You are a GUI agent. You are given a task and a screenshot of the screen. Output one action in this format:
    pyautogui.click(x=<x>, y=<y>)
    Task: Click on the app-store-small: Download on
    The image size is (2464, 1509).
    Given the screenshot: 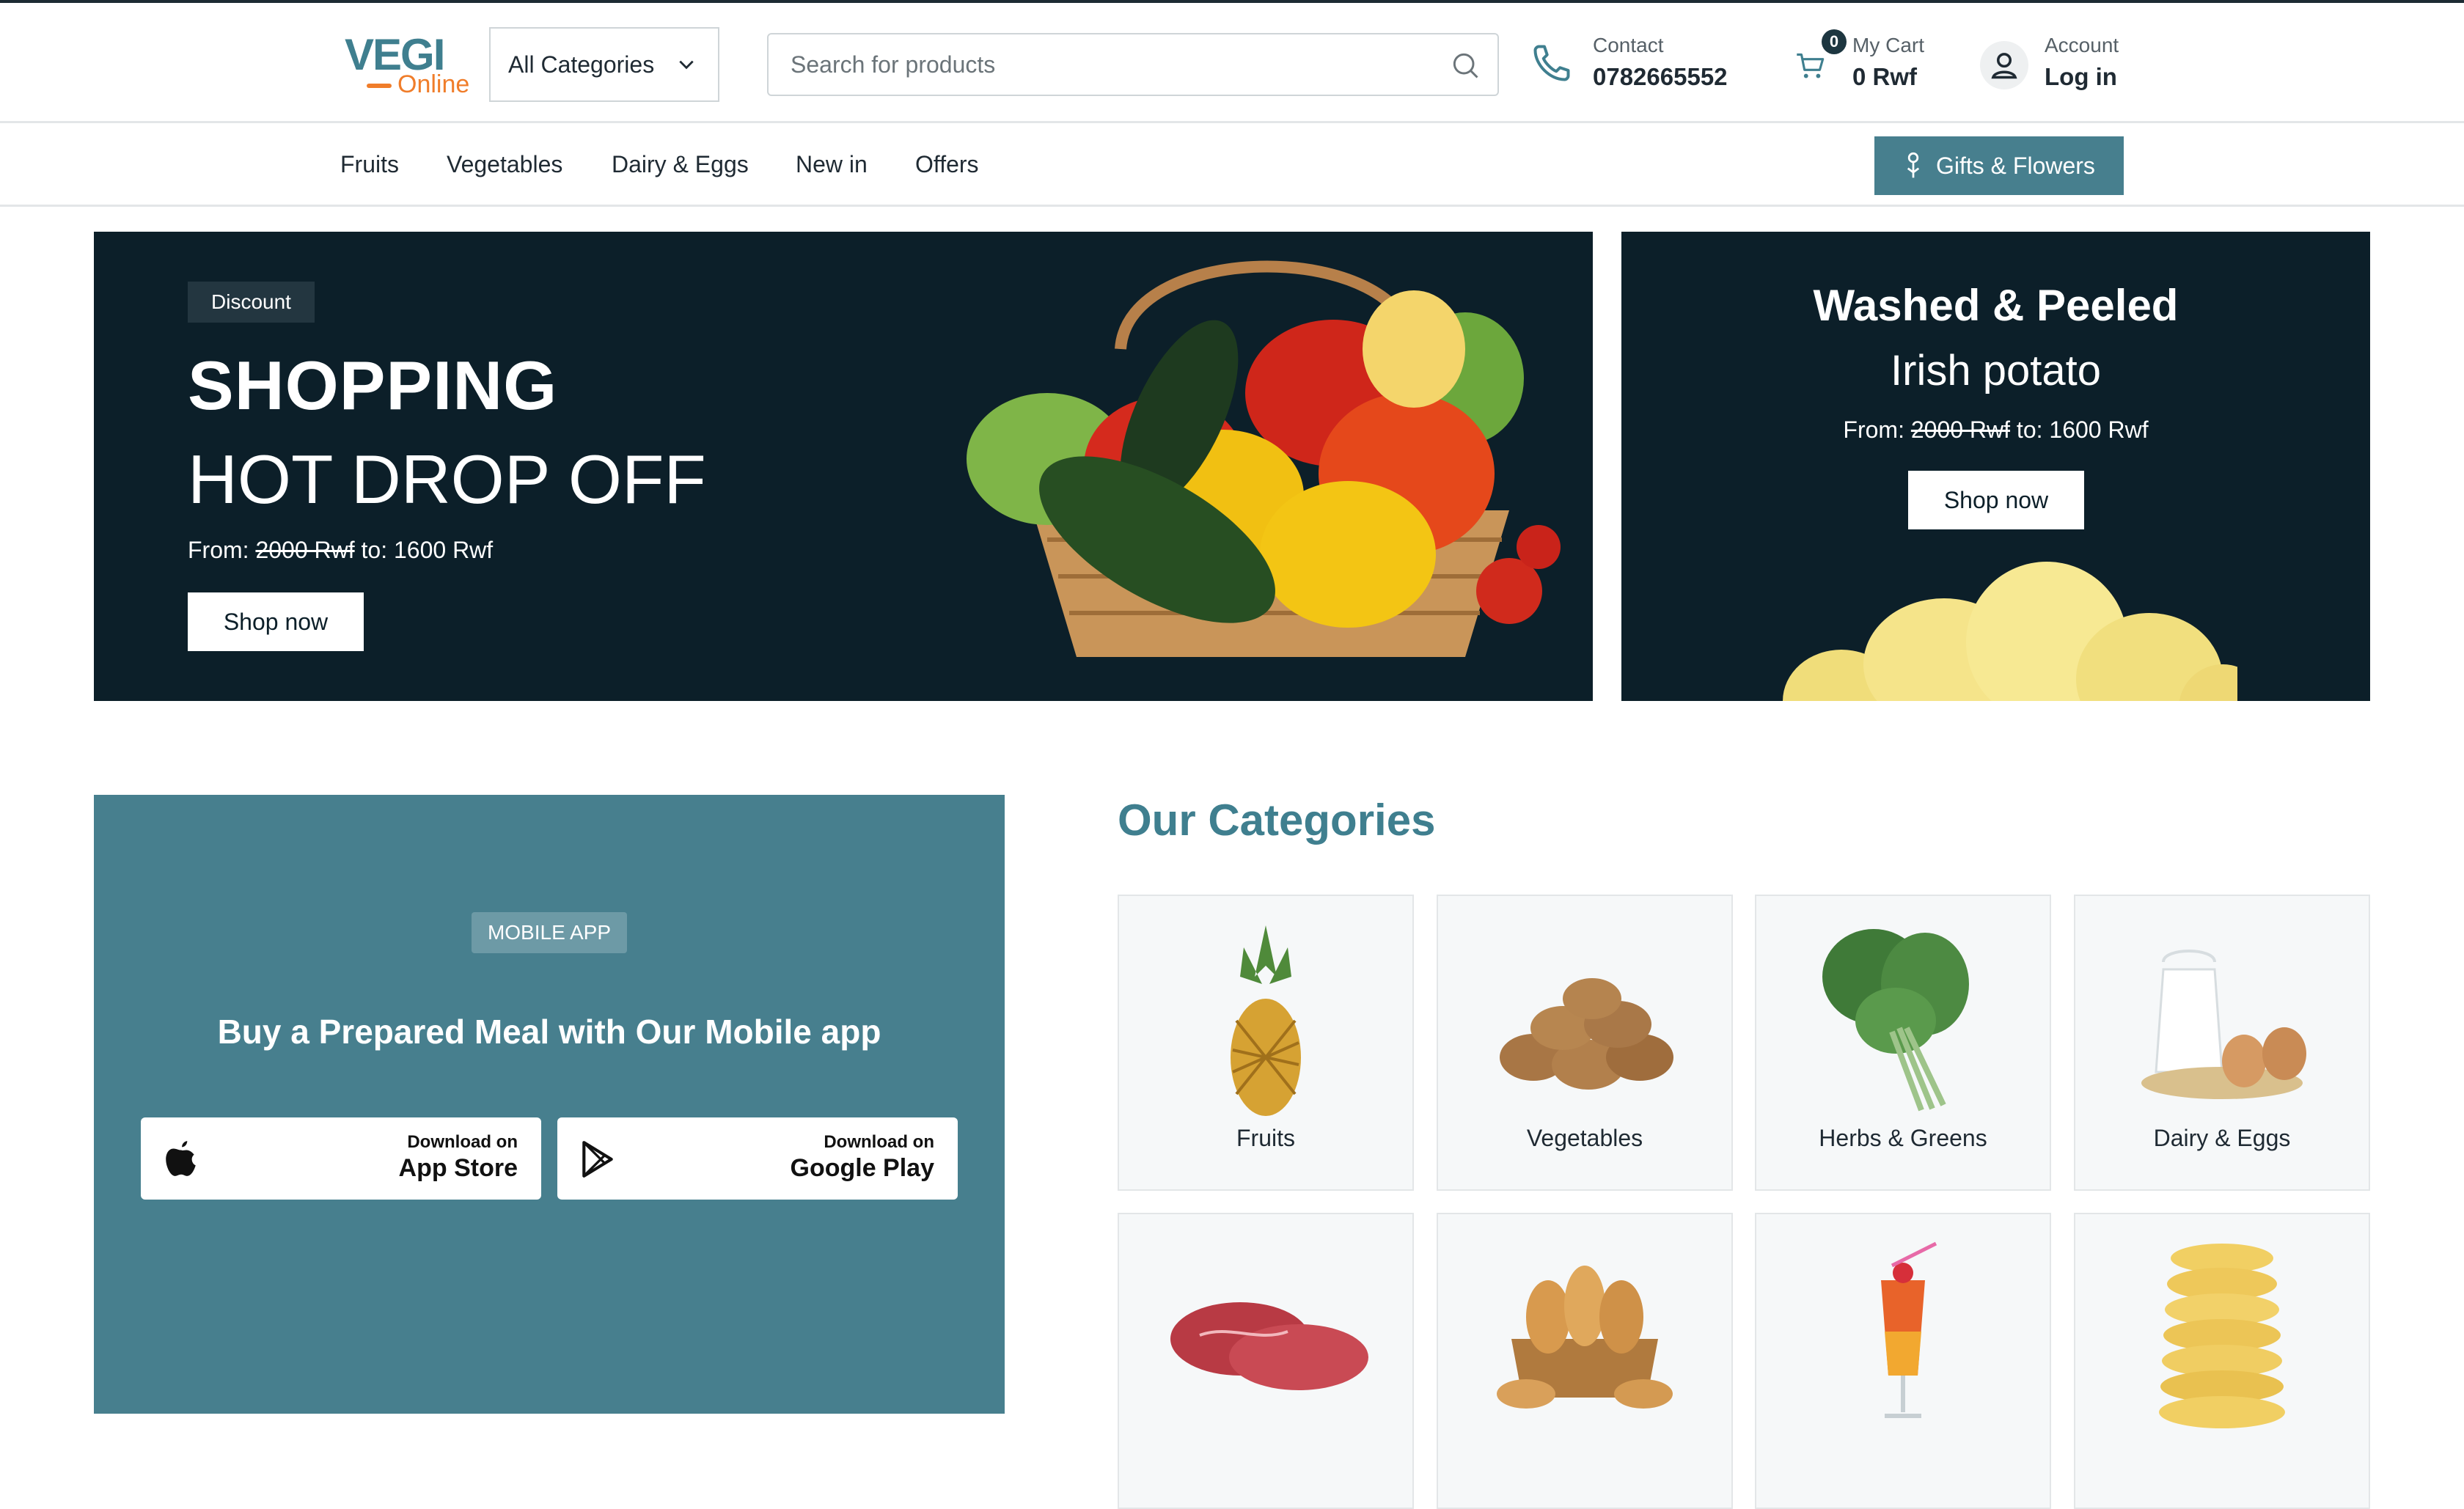 What is the action you would take?
    pyautogui.click(x=462, y=1142)
    